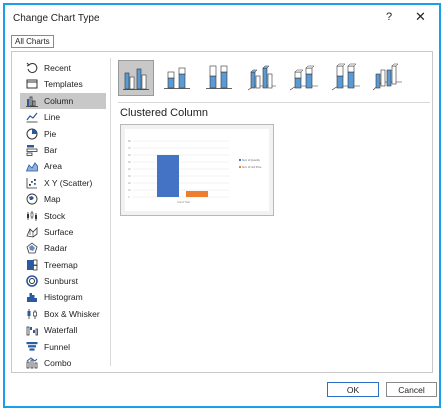 The image size is (447, 413). Describe the element at coordinates (50, 133) in the screenshot. I see `sidebar-item-label: Pie` at that location.